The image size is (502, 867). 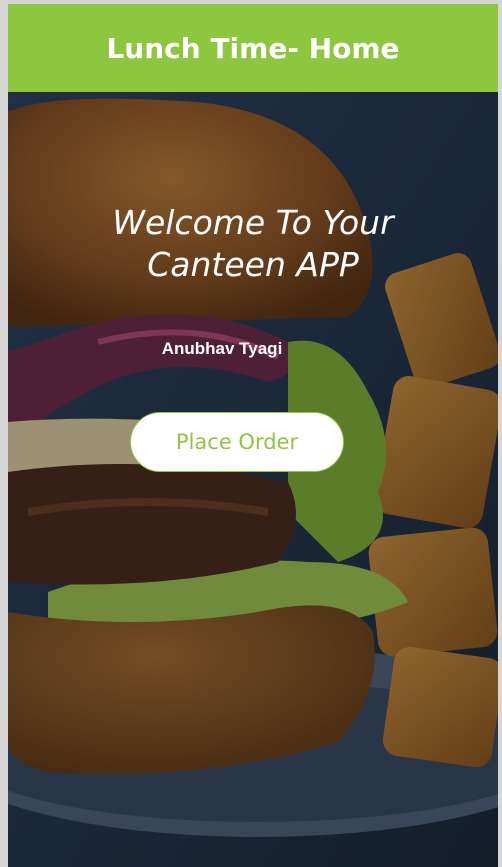 What do you see at coordinates (253, 222) in the screenshot?
I see `welcome-line-1: Welcome To Your` at bounding box center [253, 222].